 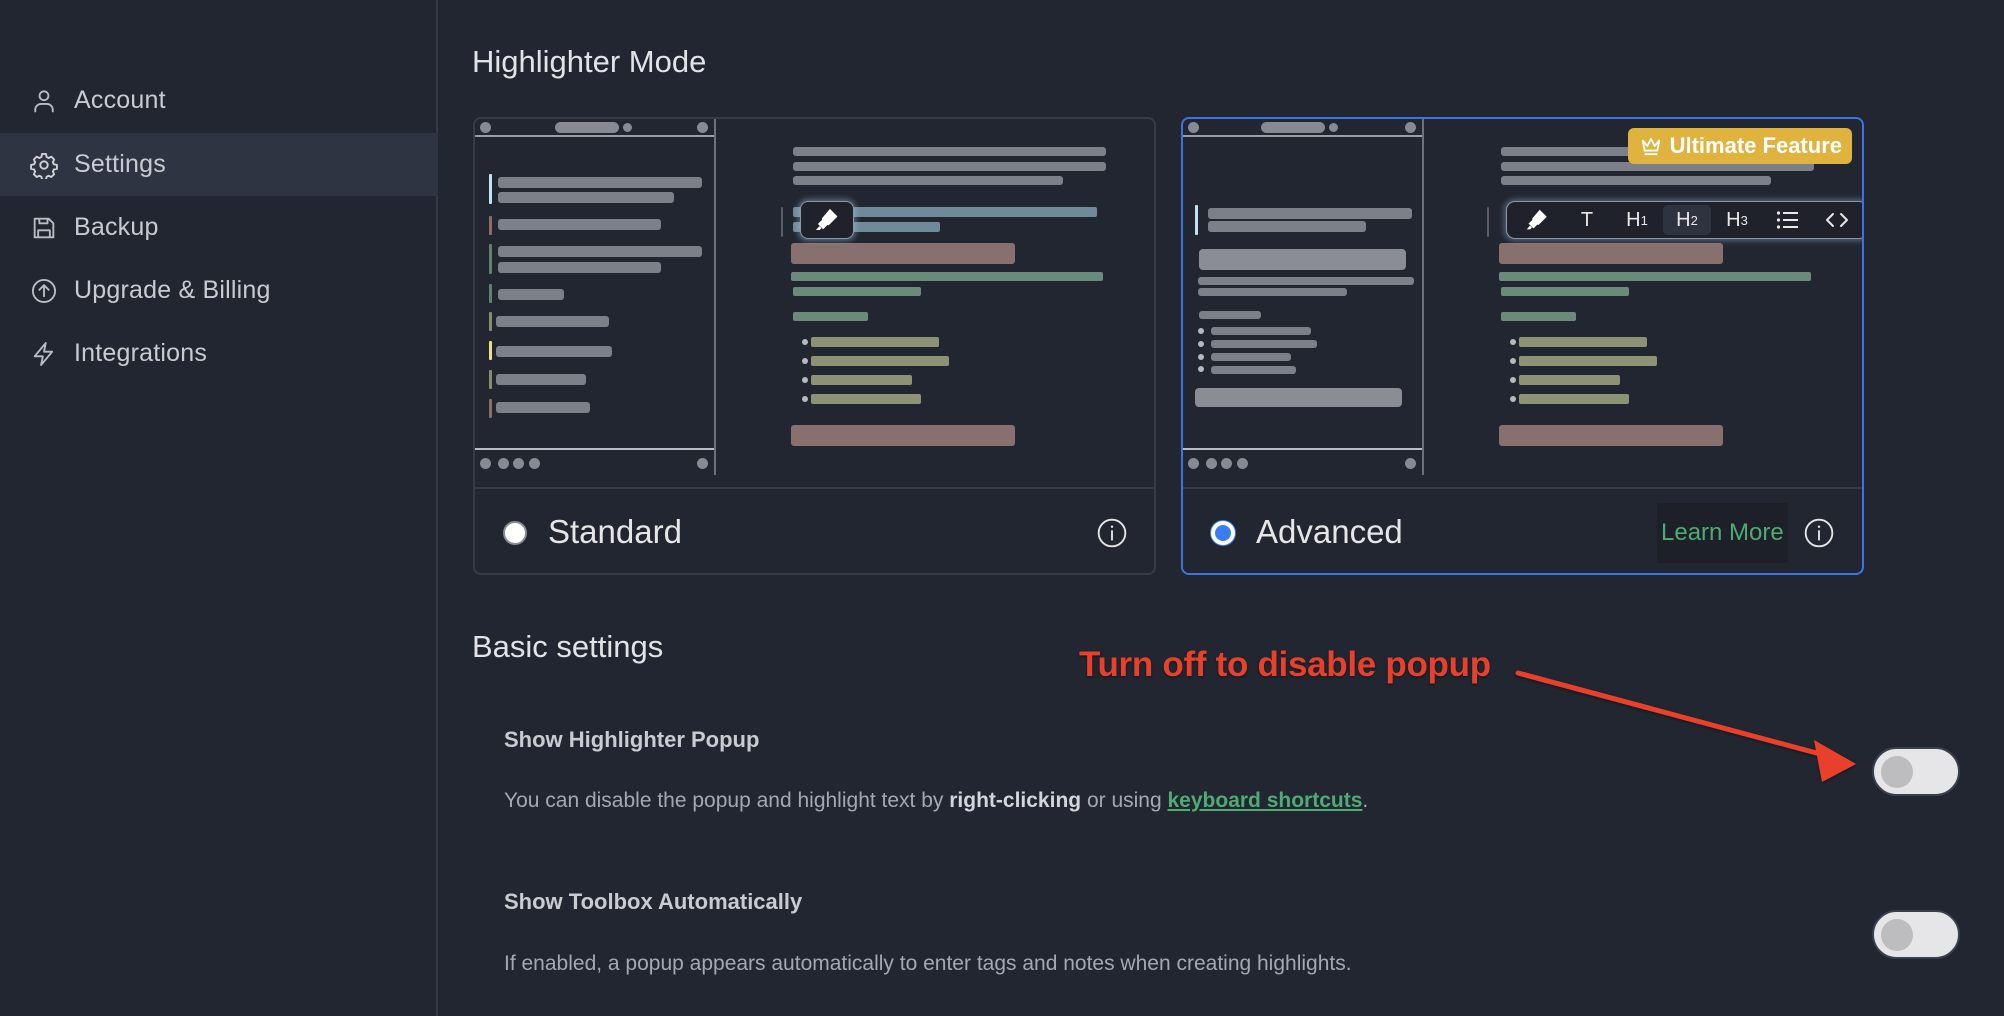 I want to click on sidebar-item-account: Account, so click(x=219, y=100).